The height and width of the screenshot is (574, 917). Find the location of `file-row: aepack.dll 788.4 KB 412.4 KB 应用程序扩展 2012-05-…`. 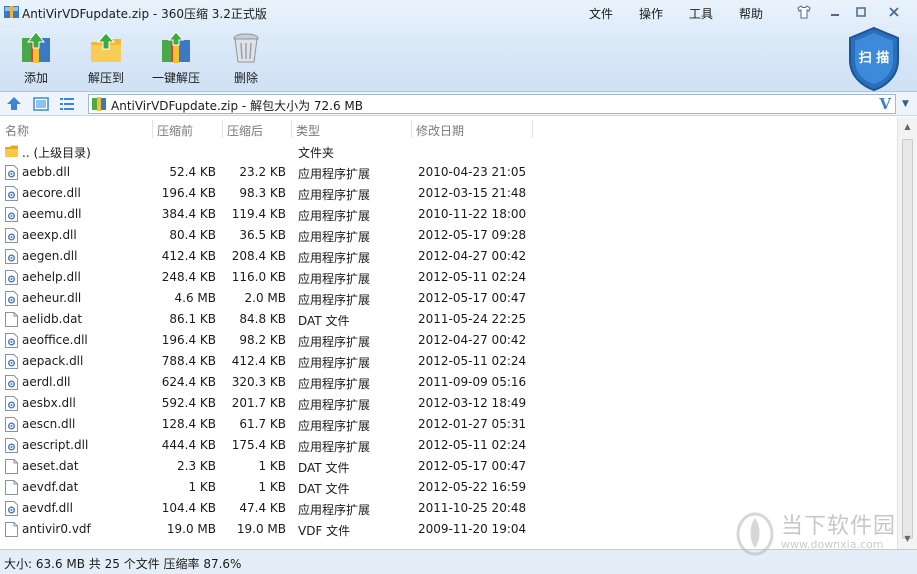

file-row: aepack.dll 788.4 KB 412.4 KB 应用程序扩展 2012-05-… is located at coordinates (448, 361).